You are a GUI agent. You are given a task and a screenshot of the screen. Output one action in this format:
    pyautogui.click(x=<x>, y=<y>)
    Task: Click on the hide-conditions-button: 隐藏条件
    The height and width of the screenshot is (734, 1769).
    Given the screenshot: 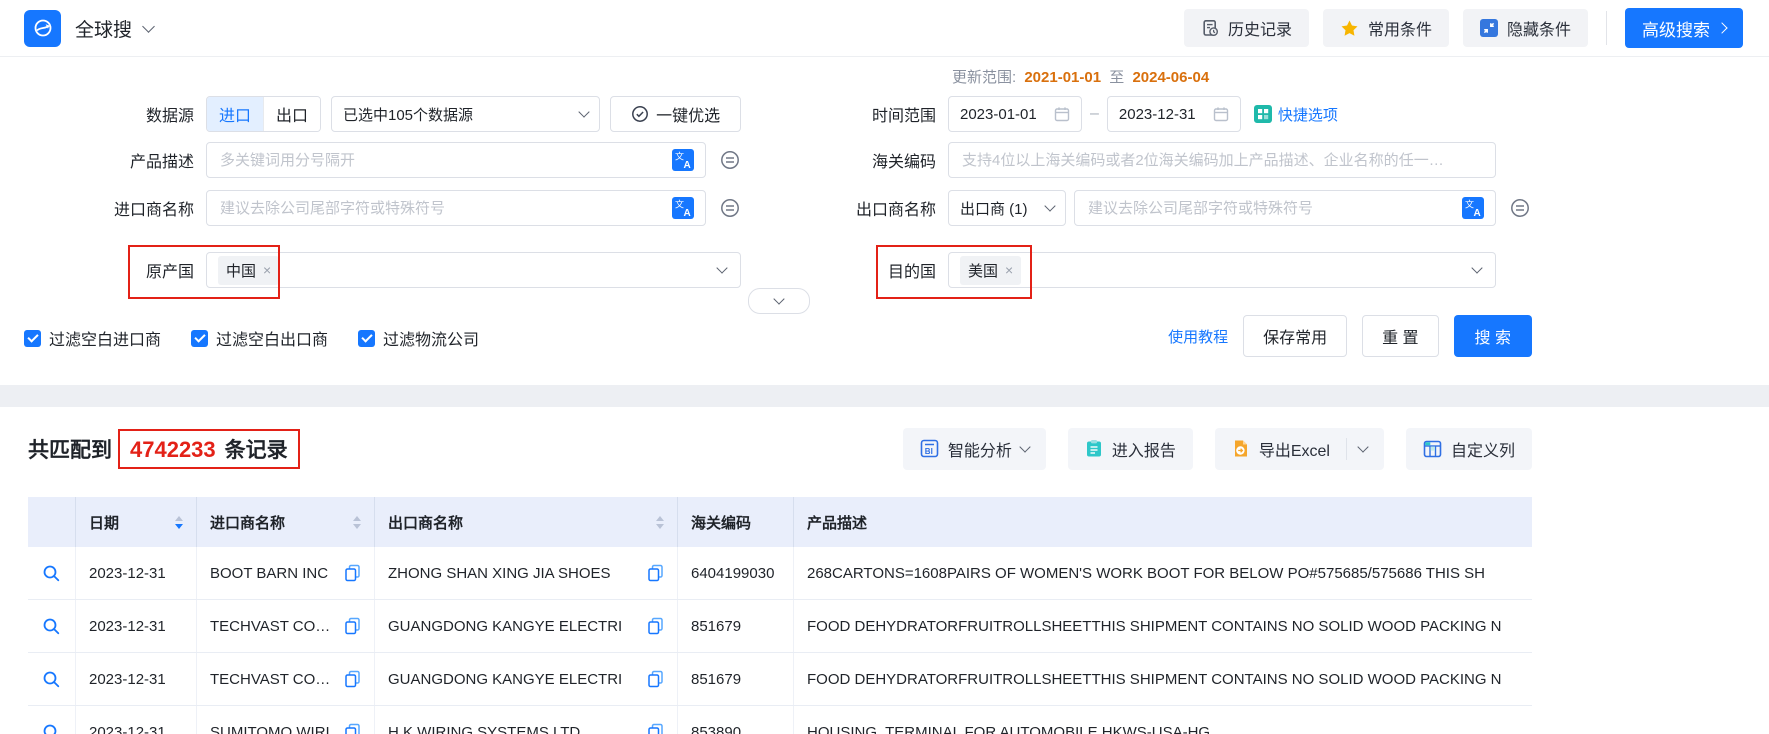 What is the action you would take?
    pyautogui.click(x=1525, y=28)
    